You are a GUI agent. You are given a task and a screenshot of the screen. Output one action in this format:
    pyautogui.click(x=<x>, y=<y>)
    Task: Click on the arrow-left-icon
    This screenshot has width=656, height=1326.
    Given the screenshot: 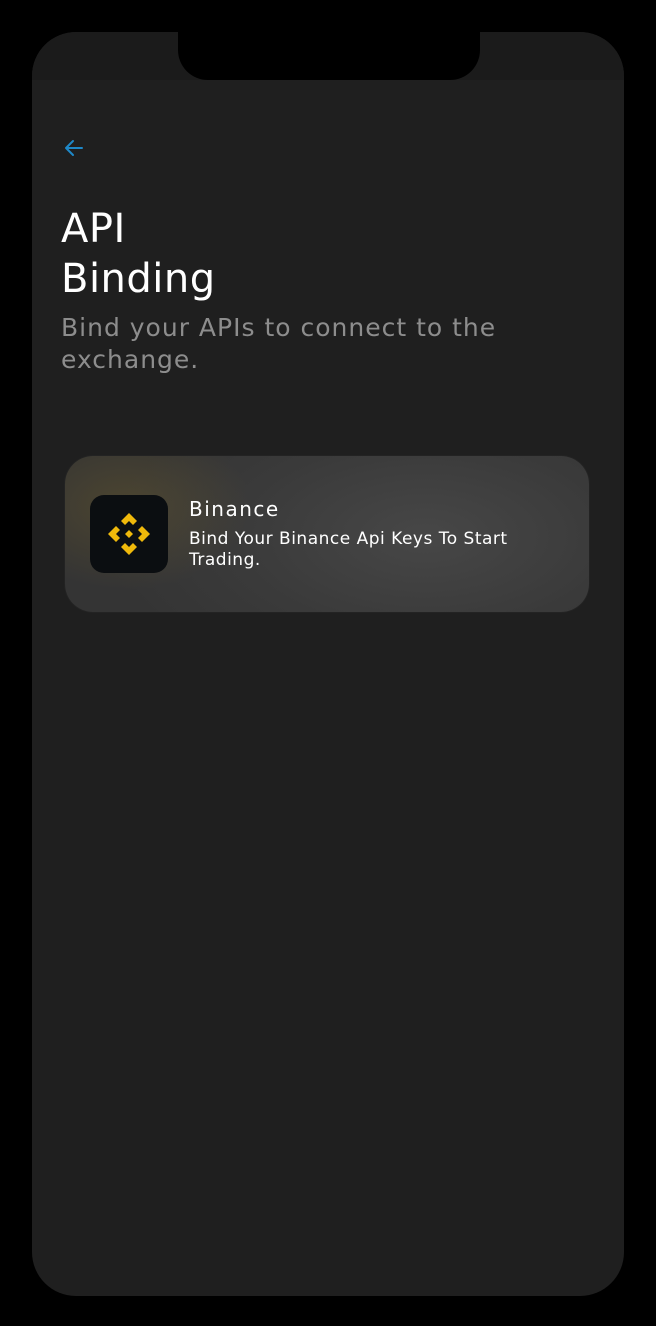 What is the action you would take?
    pyautogui.click(x=74, y=148)
    